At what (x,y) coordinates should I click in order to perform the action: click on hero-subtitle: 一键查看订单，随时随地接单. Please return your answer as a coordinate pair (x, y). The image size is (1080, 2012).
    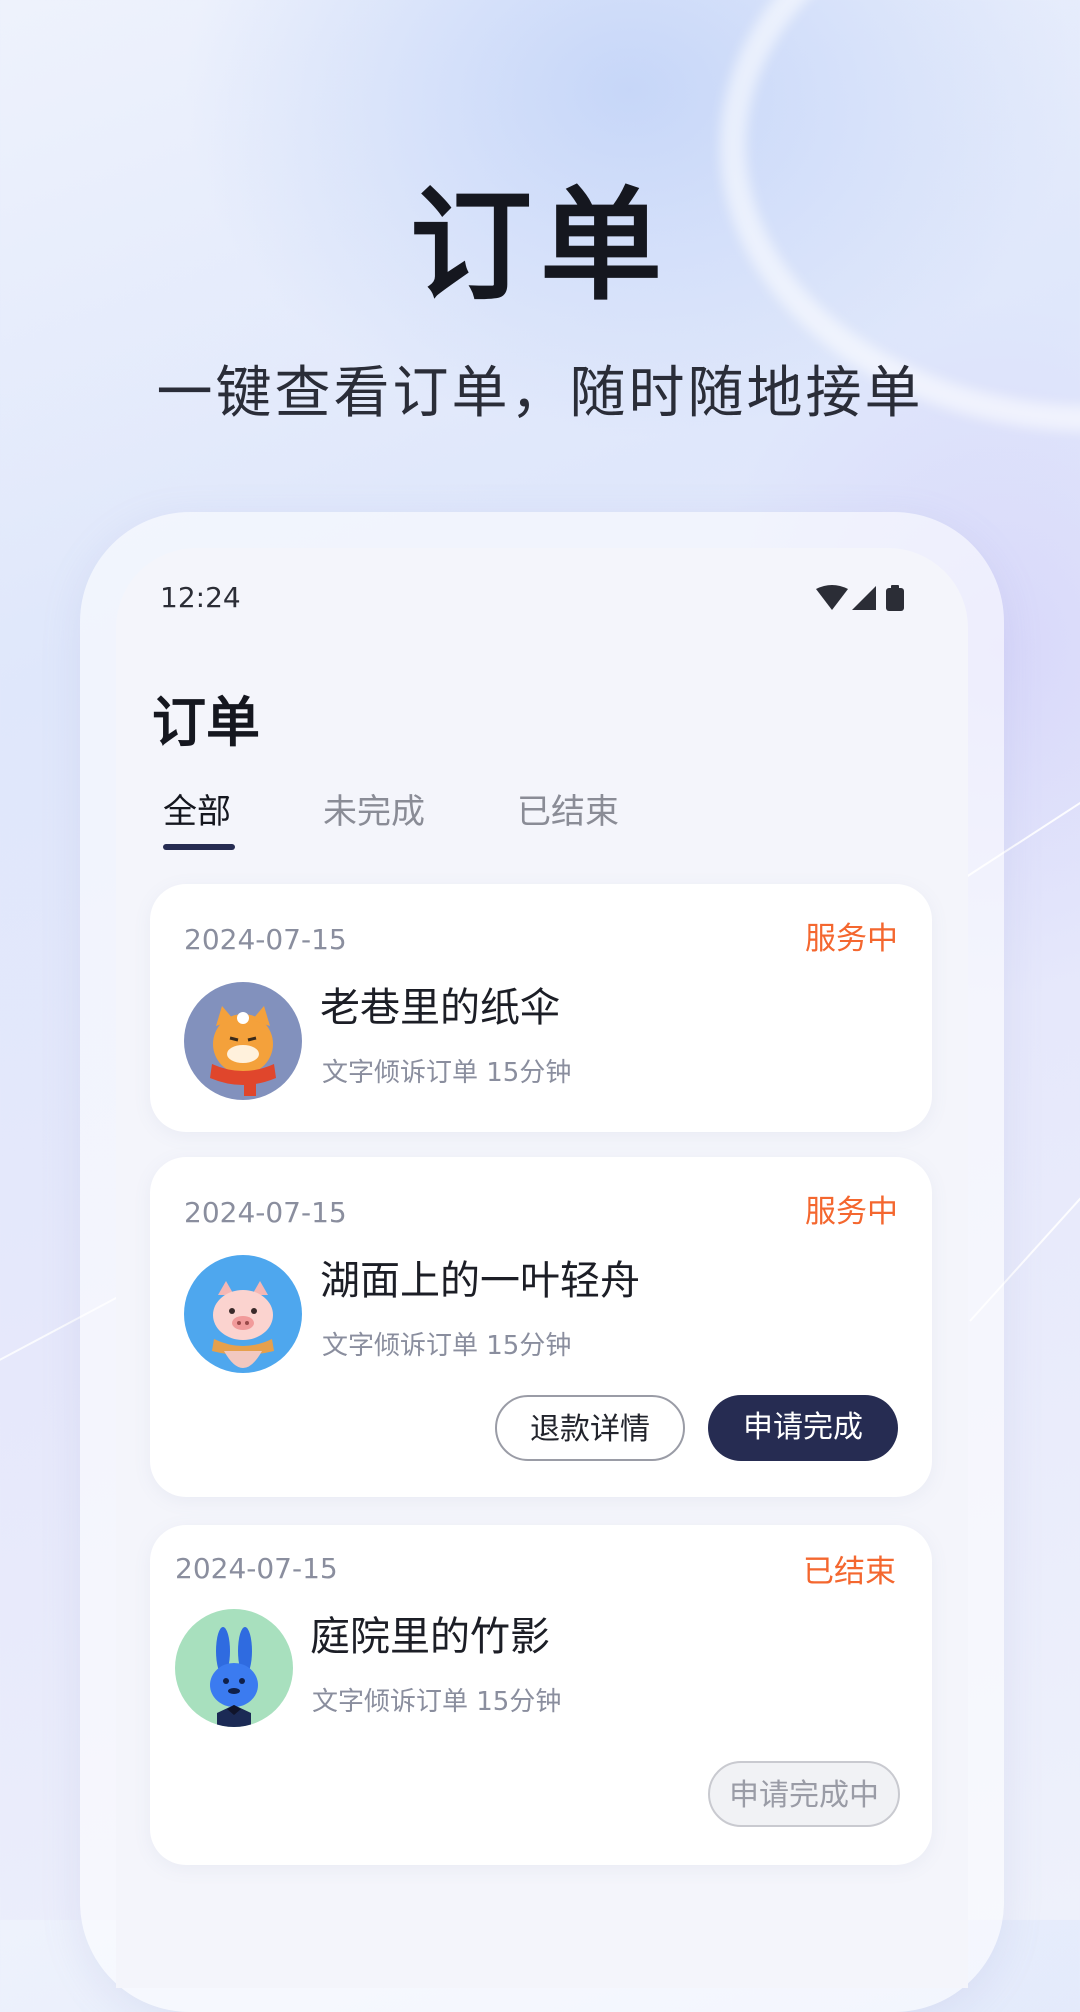
    Looking at the image, I should click on (540, 393).